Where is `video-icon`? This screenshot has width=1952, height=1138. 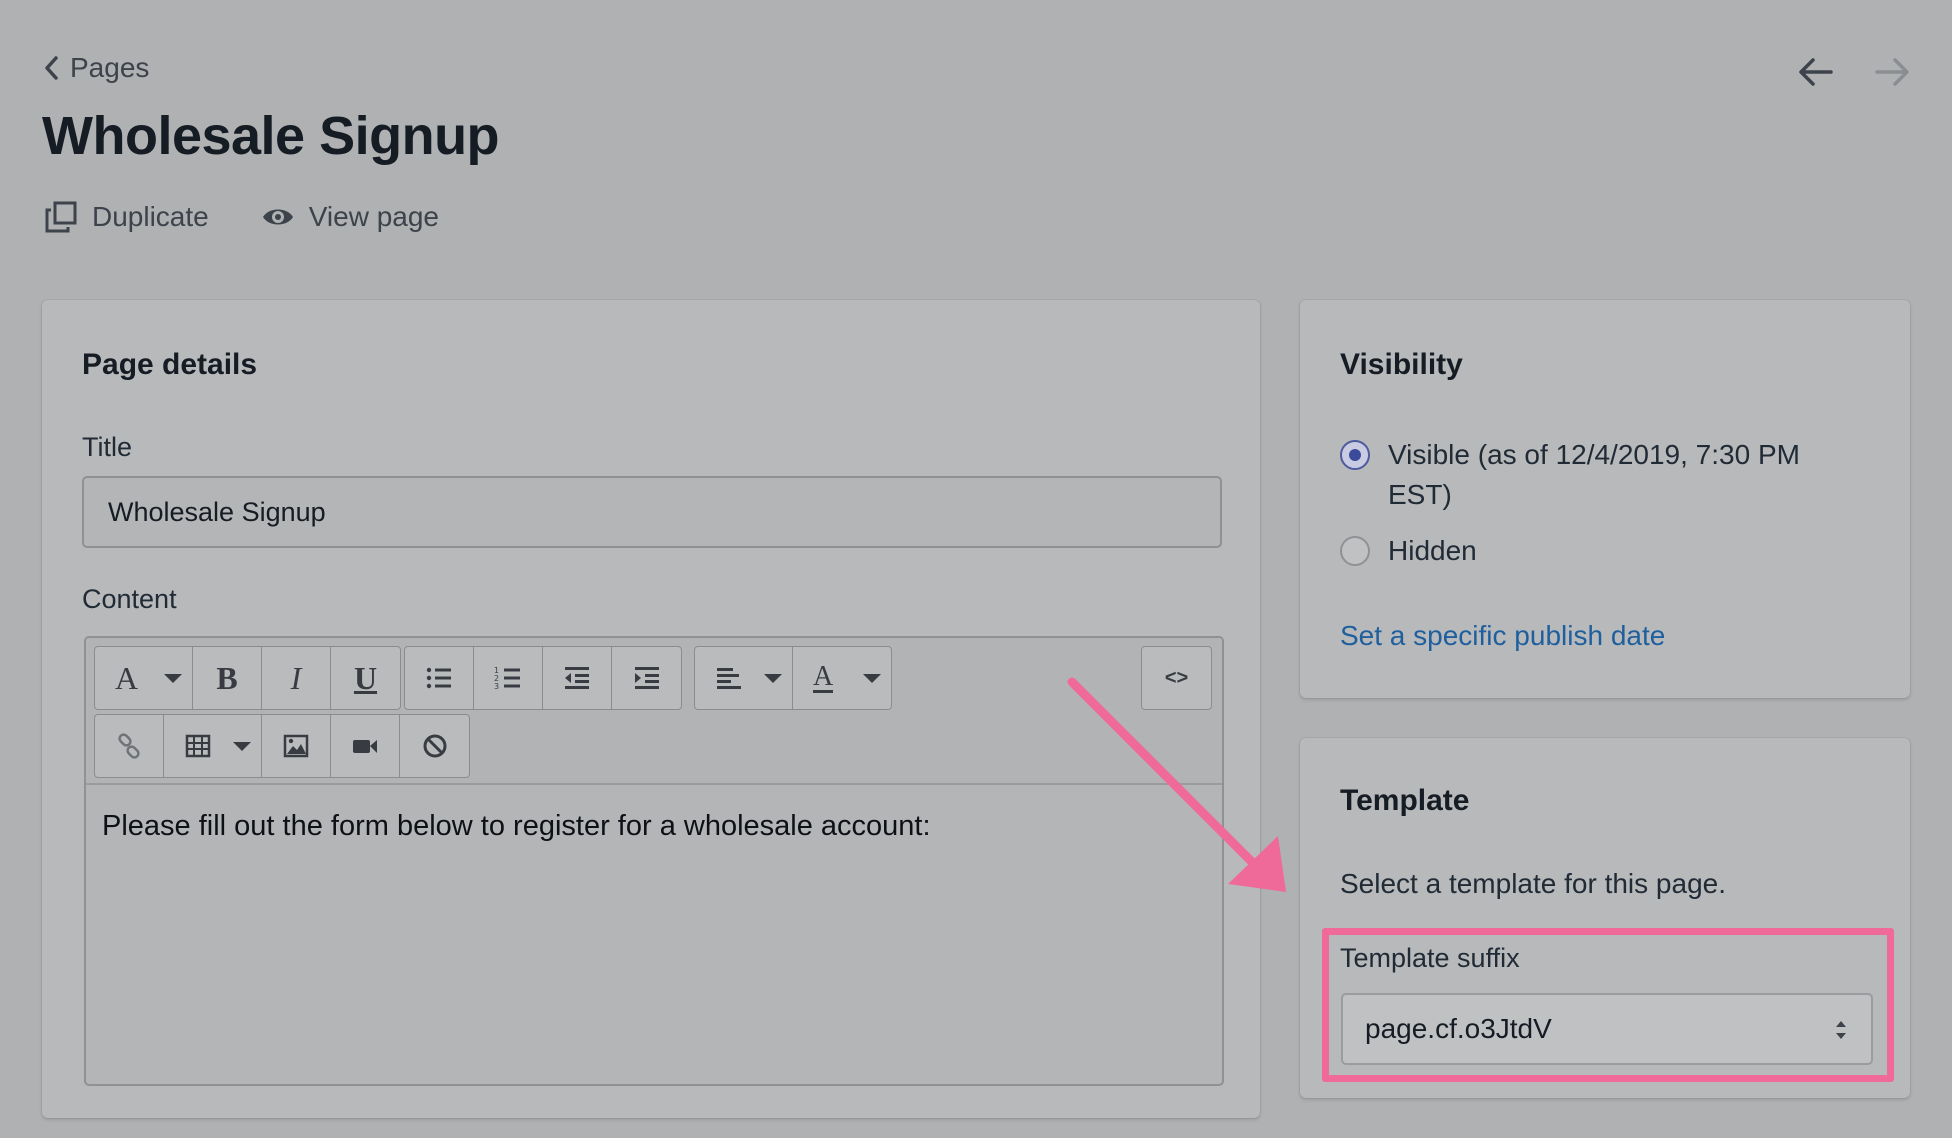 video-icon is located at coordinates (365, 746).